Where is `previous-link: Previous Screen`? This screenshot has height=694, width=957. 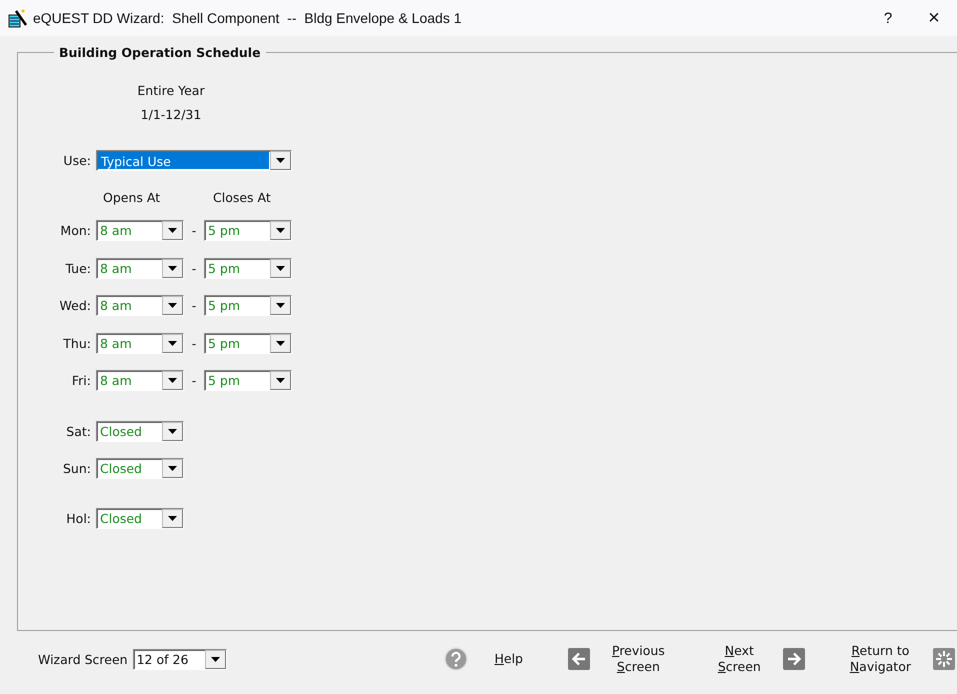 previous-link: Previous Screen is located at coordinates (638, 659).